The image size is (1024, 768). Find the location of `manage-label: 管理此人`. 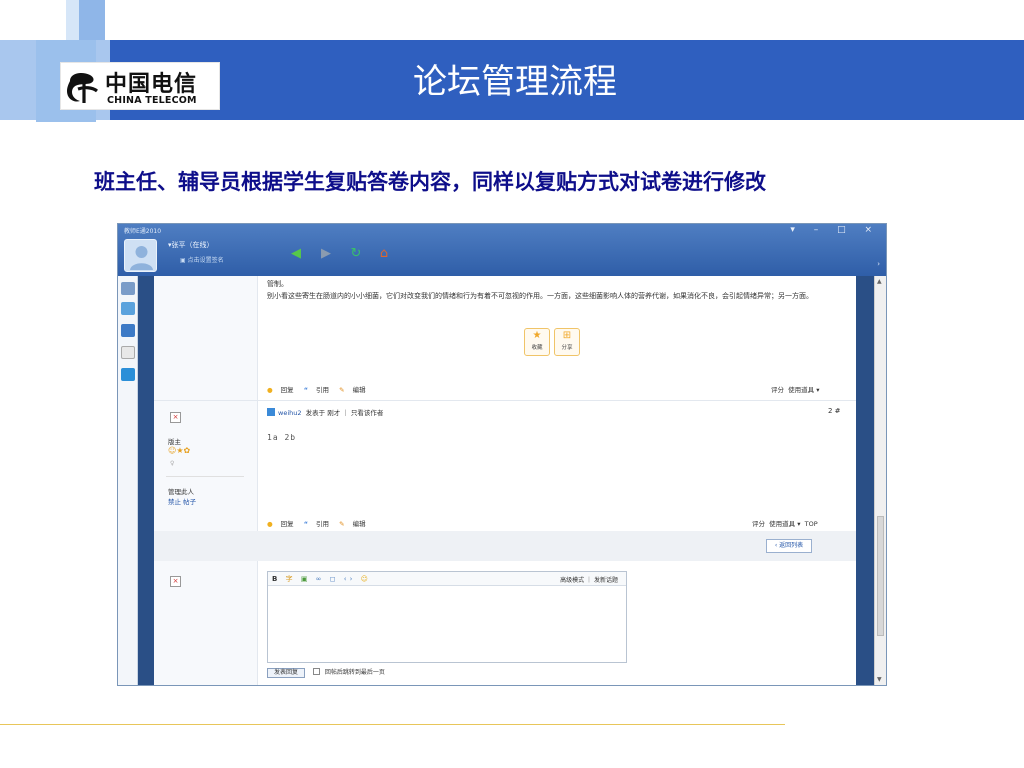

manage-label: 管理此人 is located at coordinates (181, 492).